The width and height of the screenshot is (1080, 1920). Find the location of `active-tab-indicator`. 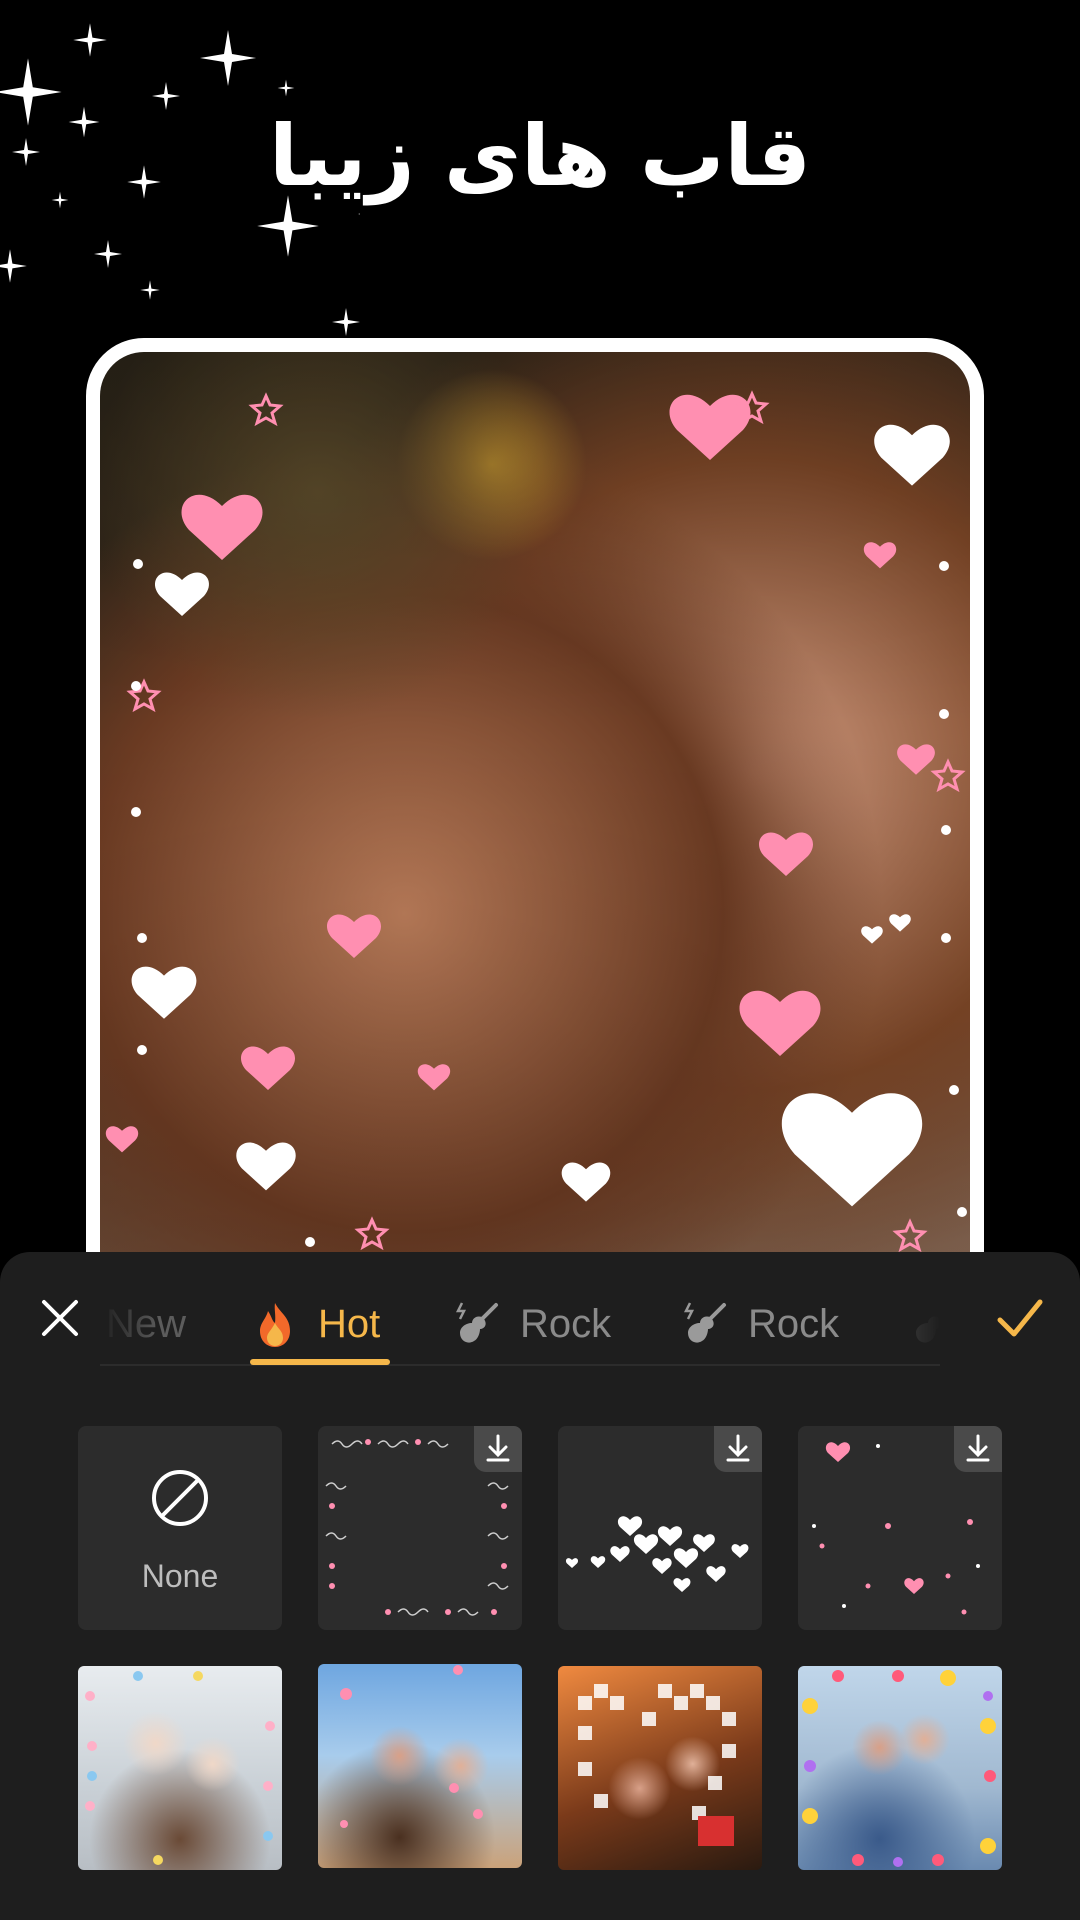

active-tab-indicator is located at coordinates (320, 1362).